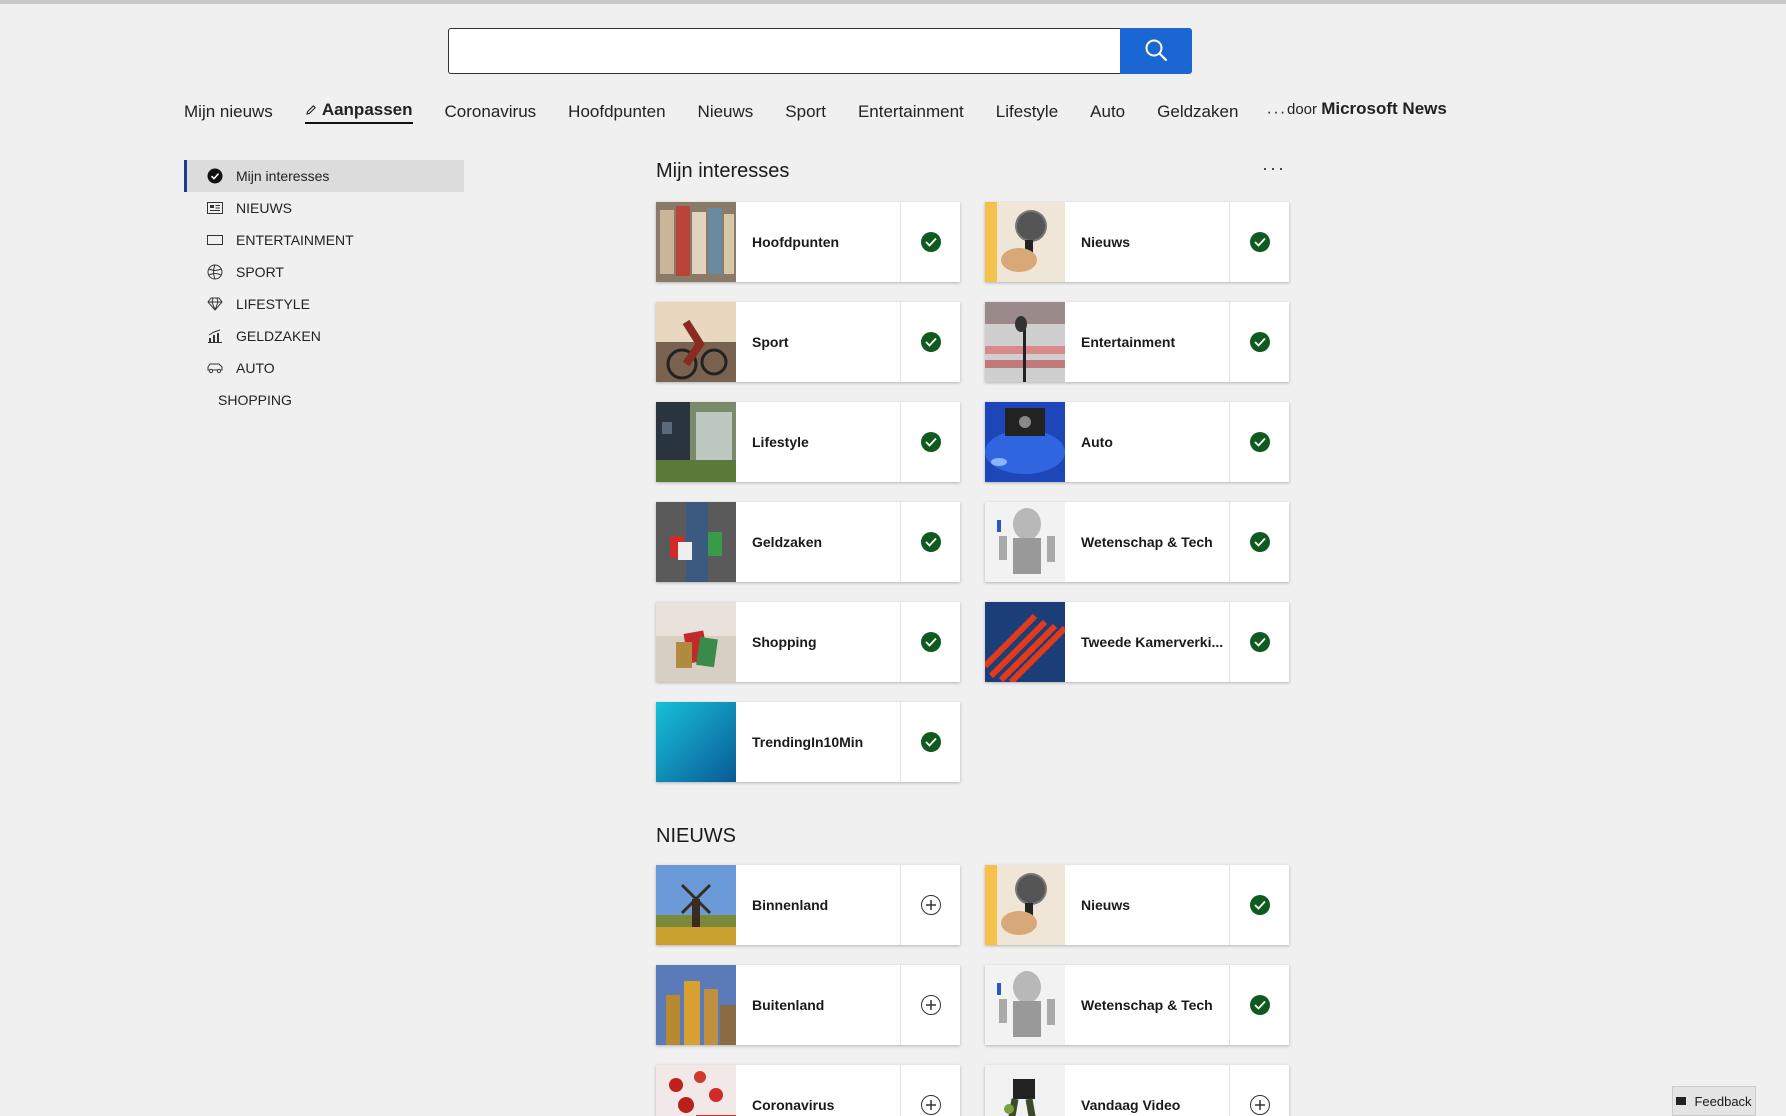 The image size is (1786, 1116). What do you see at coordinates (1384, 108) in the screenshot?
I see `byline-brand: Microsoft News` at bounding box center [1384, 108].